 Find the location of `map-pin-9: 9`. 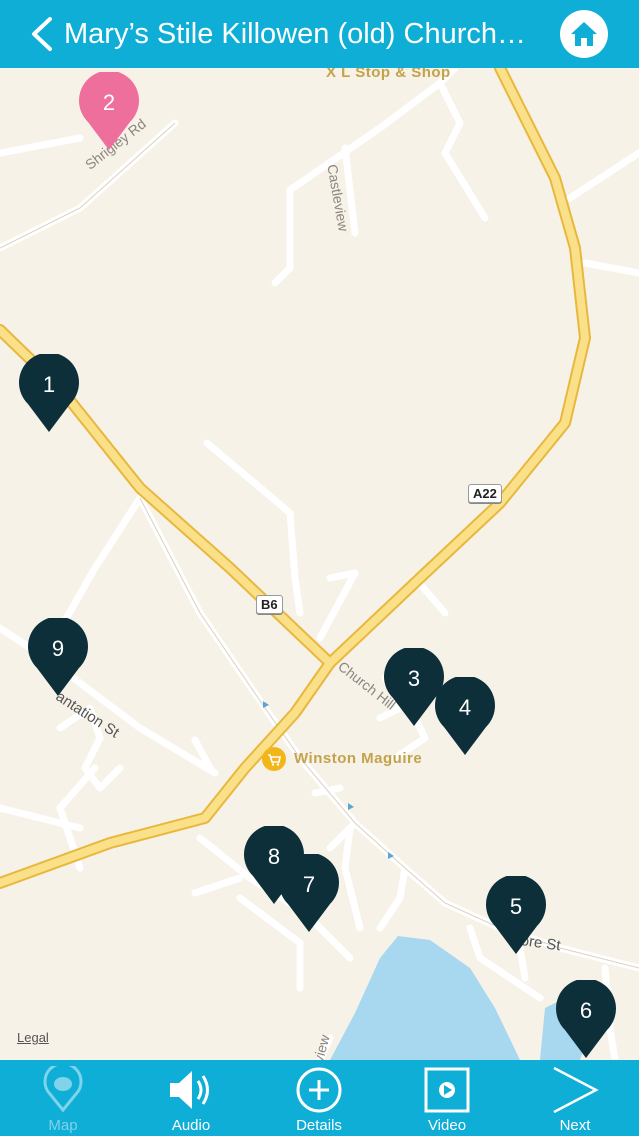

map-pin-9: 9 is located at coordinates (58, 658).